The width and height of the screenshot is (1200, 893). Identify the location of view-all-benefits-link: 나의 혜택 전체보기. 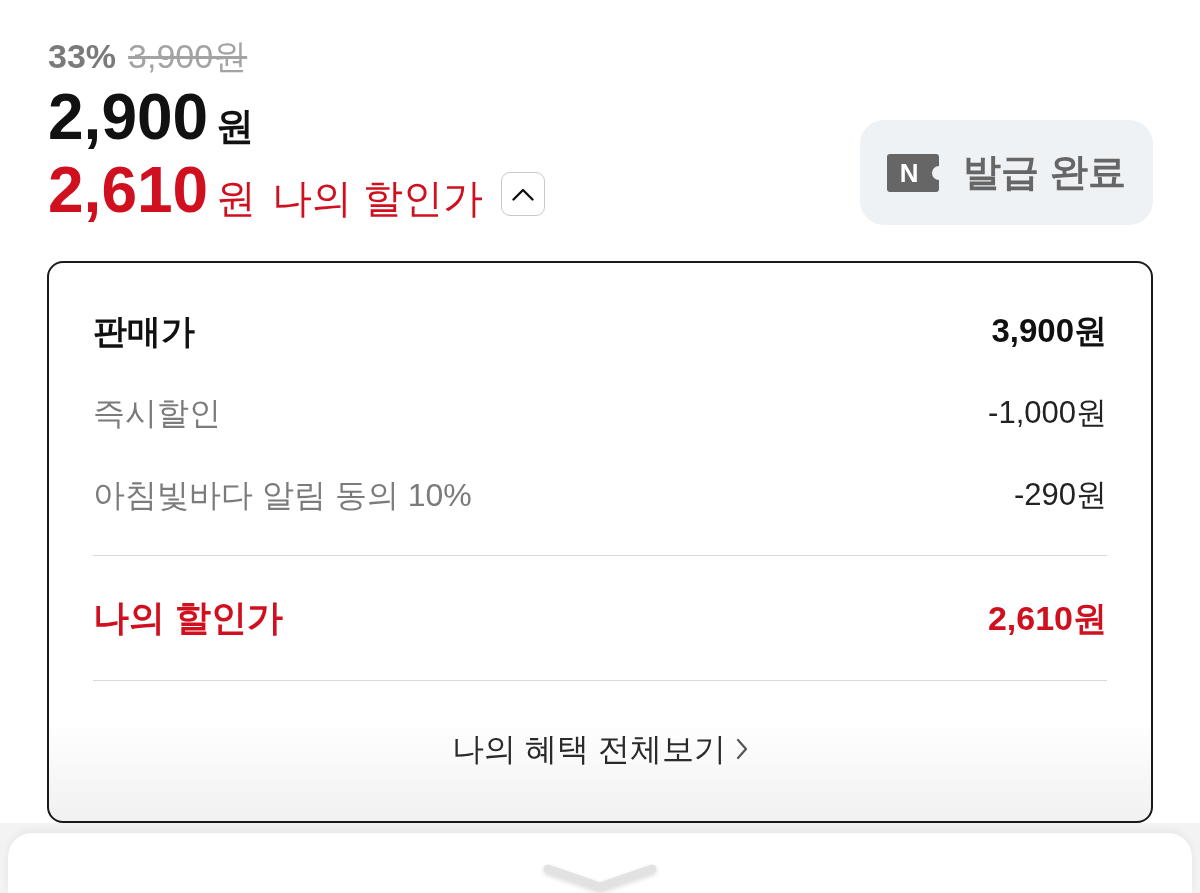
(600, 749).